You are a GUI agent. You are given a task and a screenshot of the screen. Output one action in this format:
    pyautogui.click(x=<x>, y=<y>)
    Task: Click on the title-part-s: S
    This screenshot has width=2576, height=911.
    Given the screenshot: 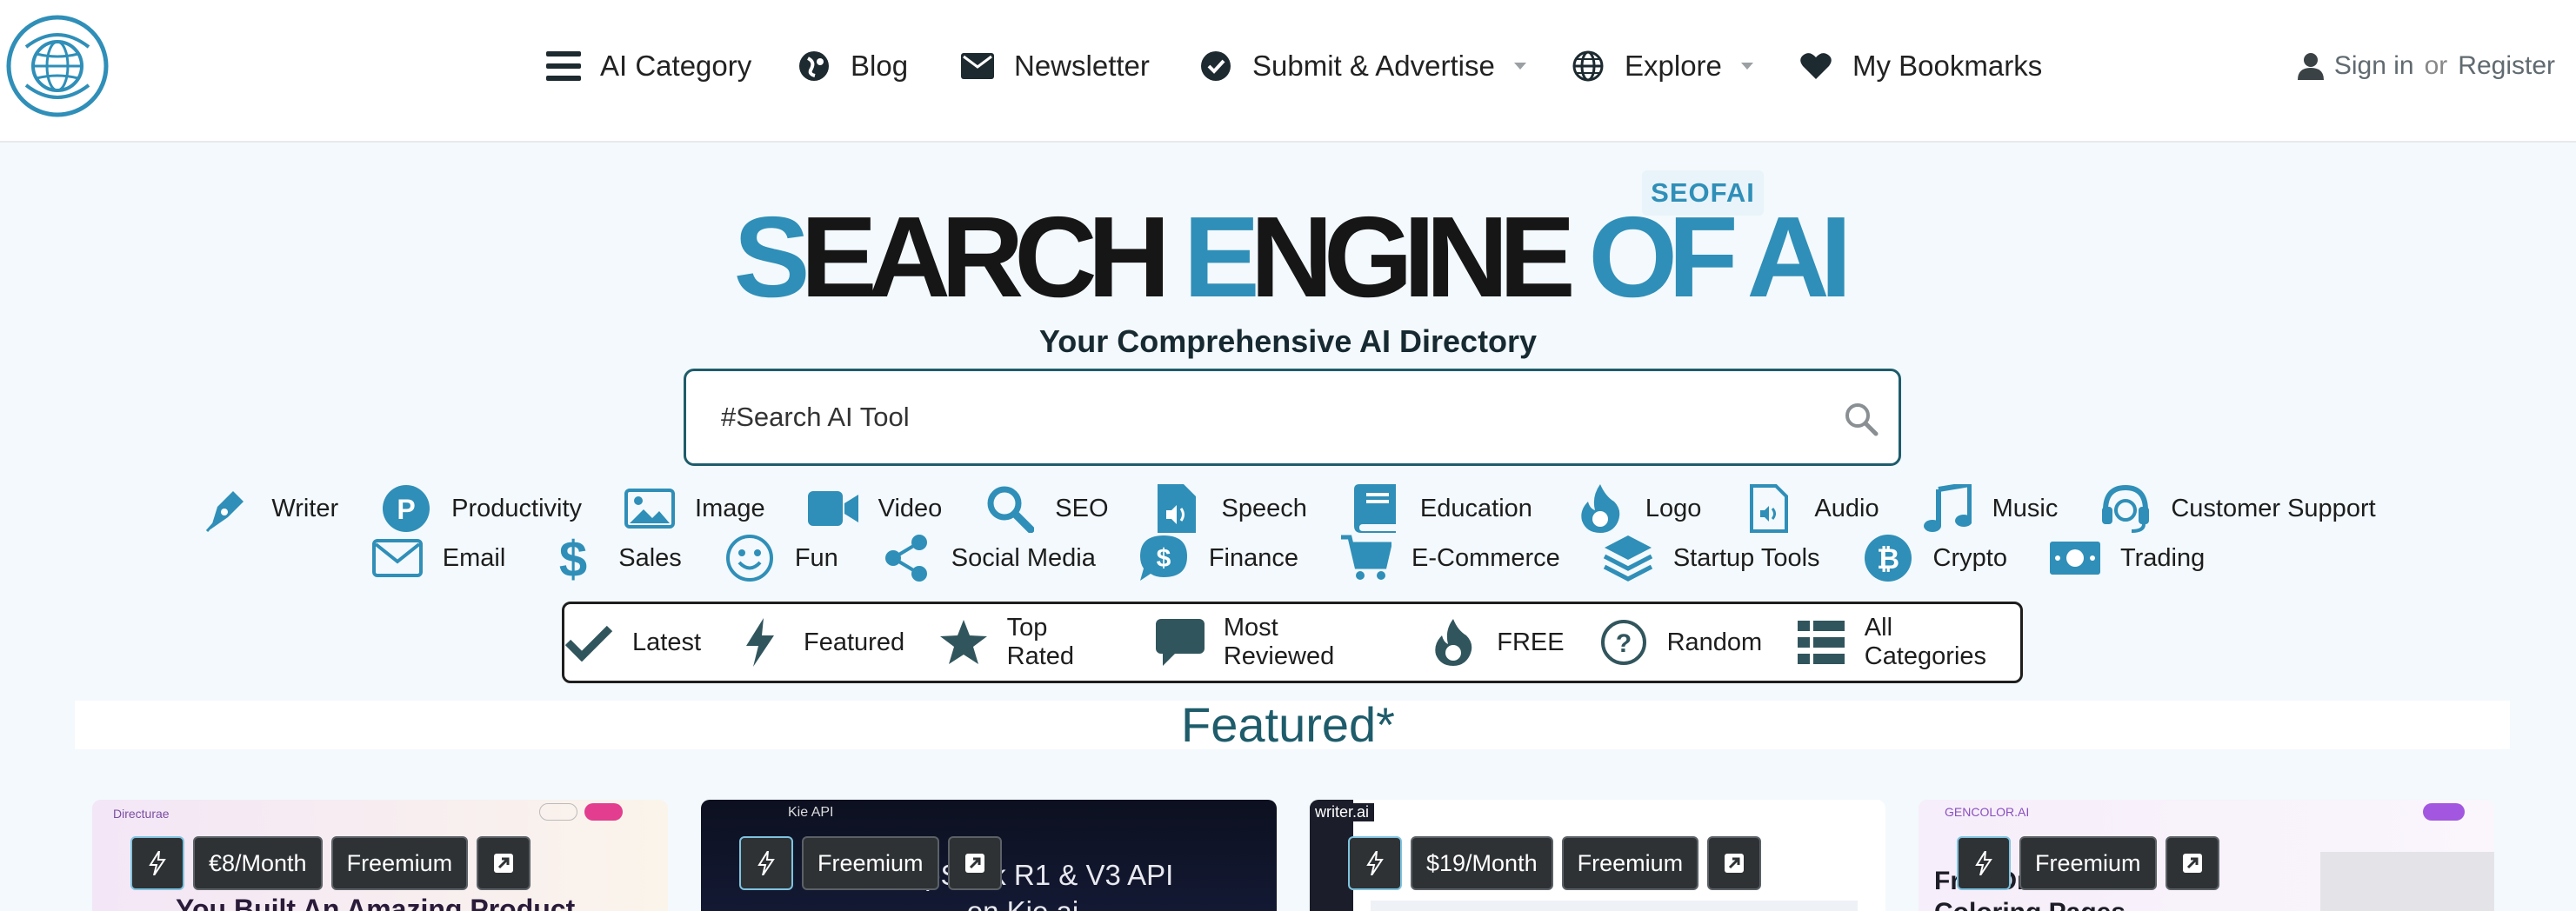 What is the action you would take?
    pyautogui.click(x=772, y=257)
    